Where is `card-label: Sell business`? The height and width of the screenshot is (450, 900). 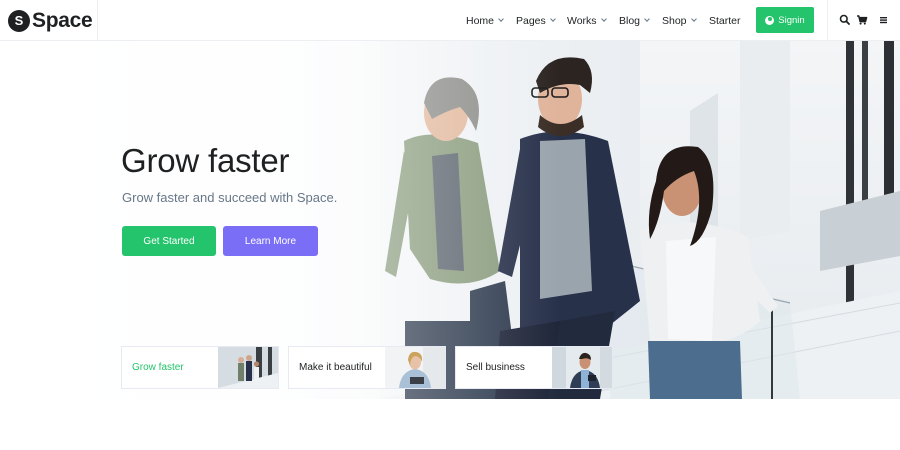 card-label: Sell business is located at coordinates (495, 367).